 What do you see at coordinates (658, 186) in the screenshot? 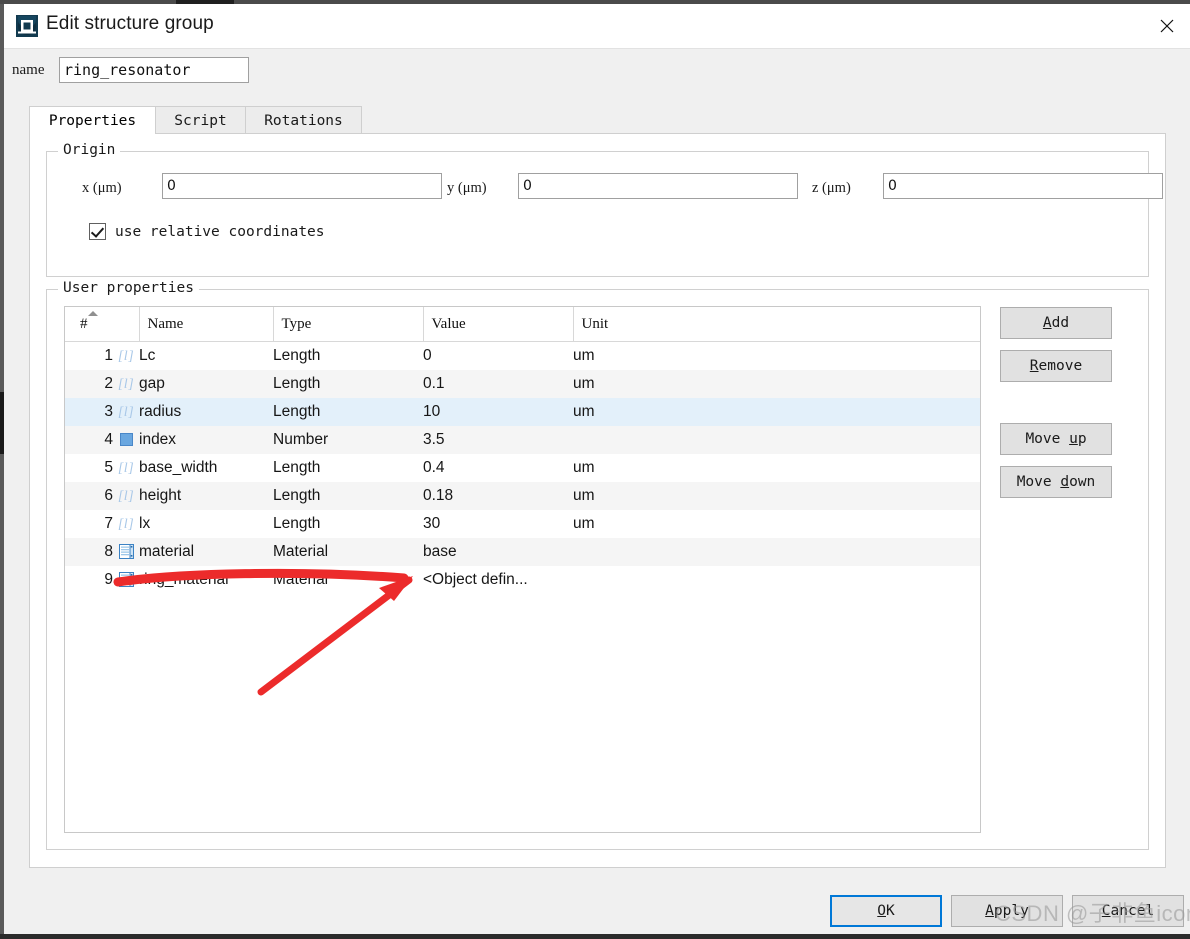
I see `origin-y-input` at bounding box center [658, 186].